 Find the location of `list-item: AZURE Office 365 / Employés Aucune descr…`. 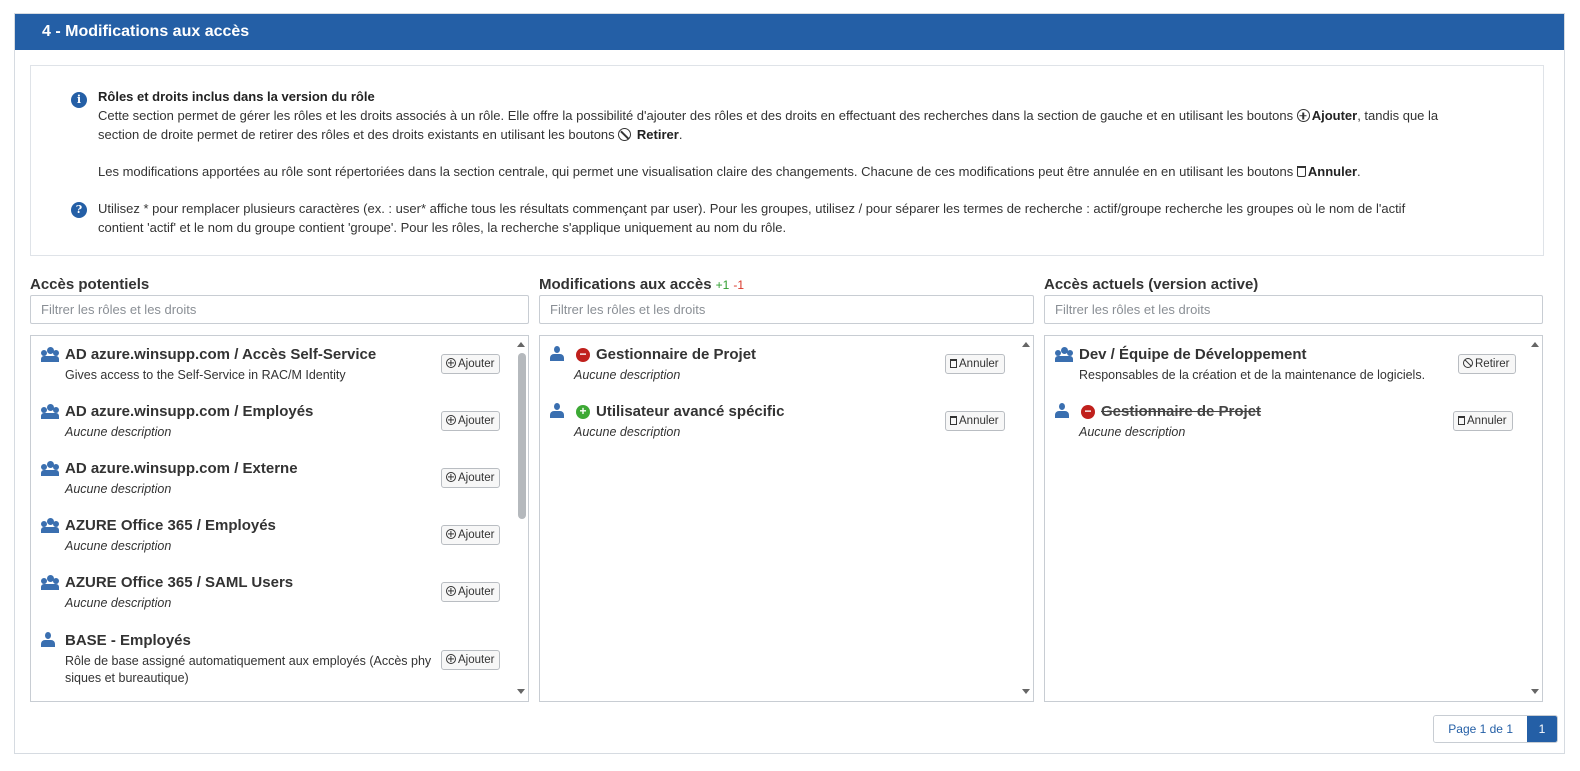

list-item: AZURE Office 365 / Employés Aucune descr… is located at coordinates (272, 535).